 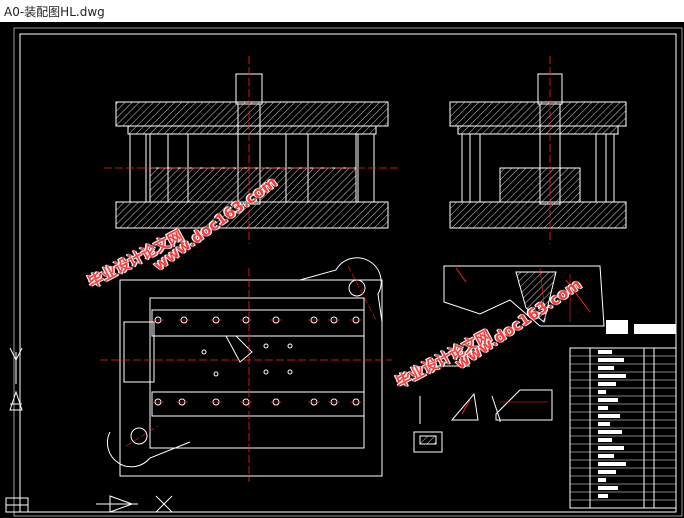 What do you see at coordinates (483, 409) in the screenshot?
I see `detail-sketches` at bounding box center [483, 409].